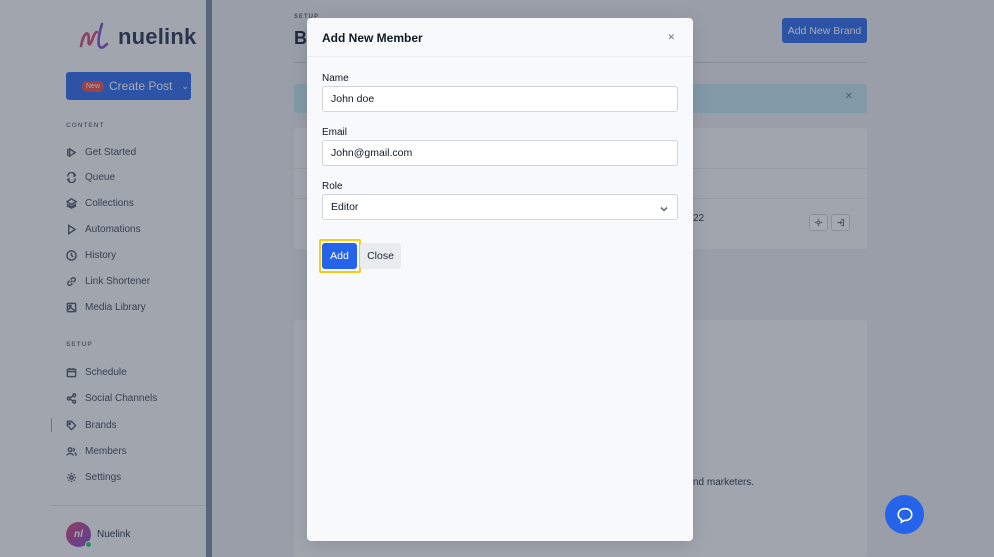 The width and height of the screenshot is (994, 557). I want to click on role-label: Role, so click(332, 186).